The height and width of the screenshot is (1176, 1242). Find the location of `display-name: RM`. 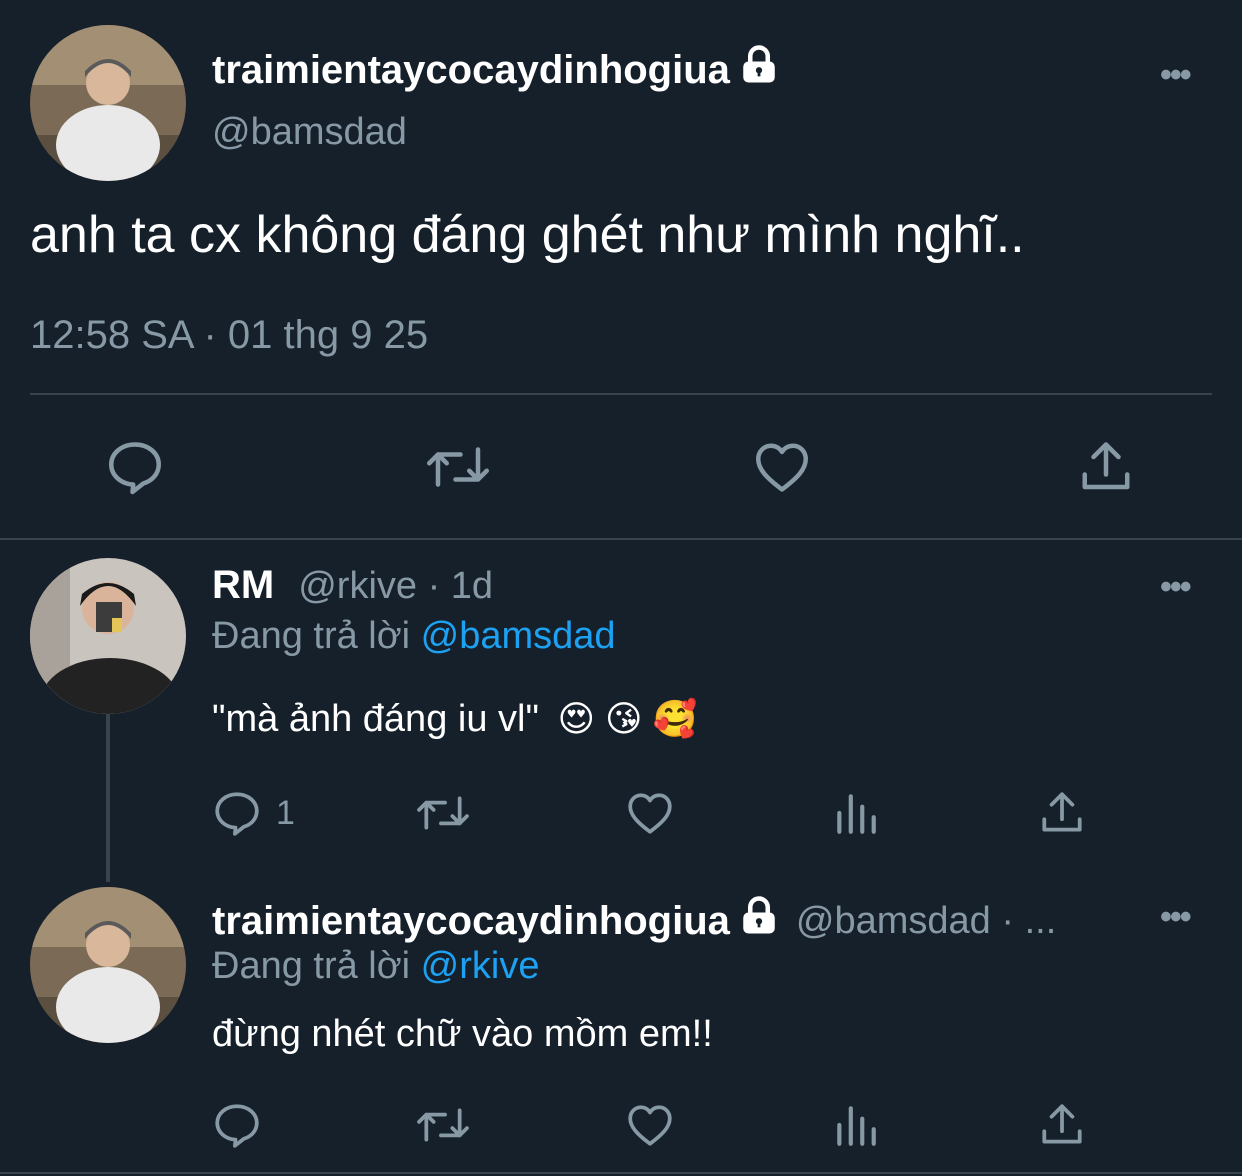

display-name: RM is located at coordinates (243, 585).